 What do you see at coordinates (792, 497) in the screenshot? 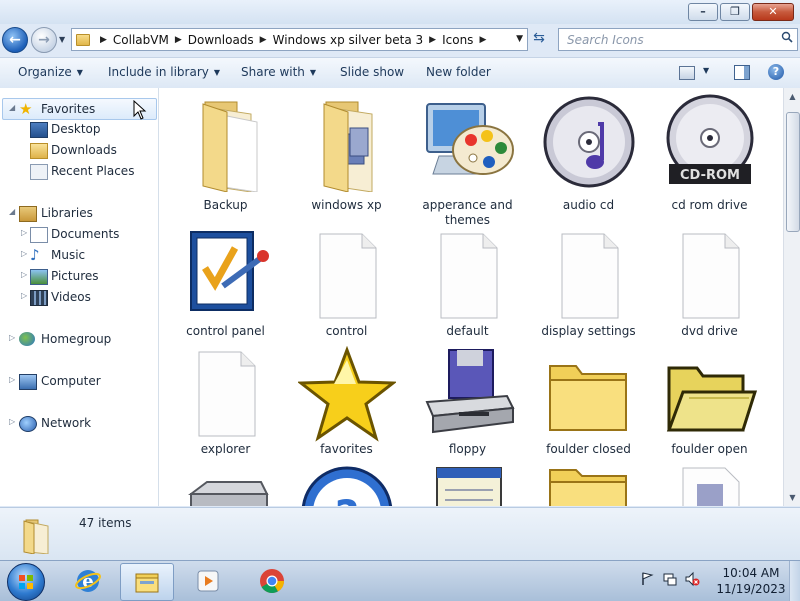
I see `scroll-down-icon: ▼` at bounding box center [792, 497].